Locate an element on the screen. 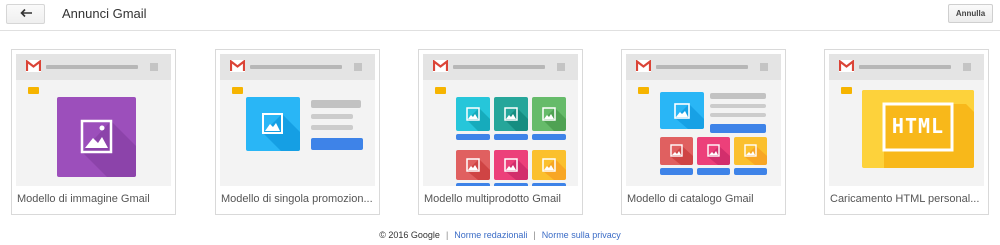 Image resolution: width=1000 pixels, height=245 pixels. template-card-catalog: Modello di catalogo Gmail is located at coordinates (703, 132).